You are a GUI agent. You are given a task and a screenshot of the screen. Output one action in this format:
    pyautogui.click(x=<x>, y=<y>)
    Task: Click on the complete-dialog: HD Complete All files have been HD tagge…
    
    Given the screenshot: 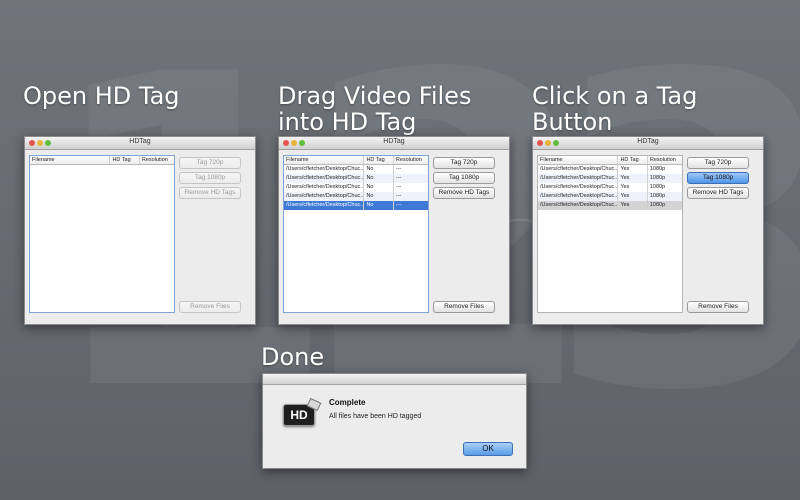 What is the action you would take?
    pyautogui.click(x=394, y=421)
    